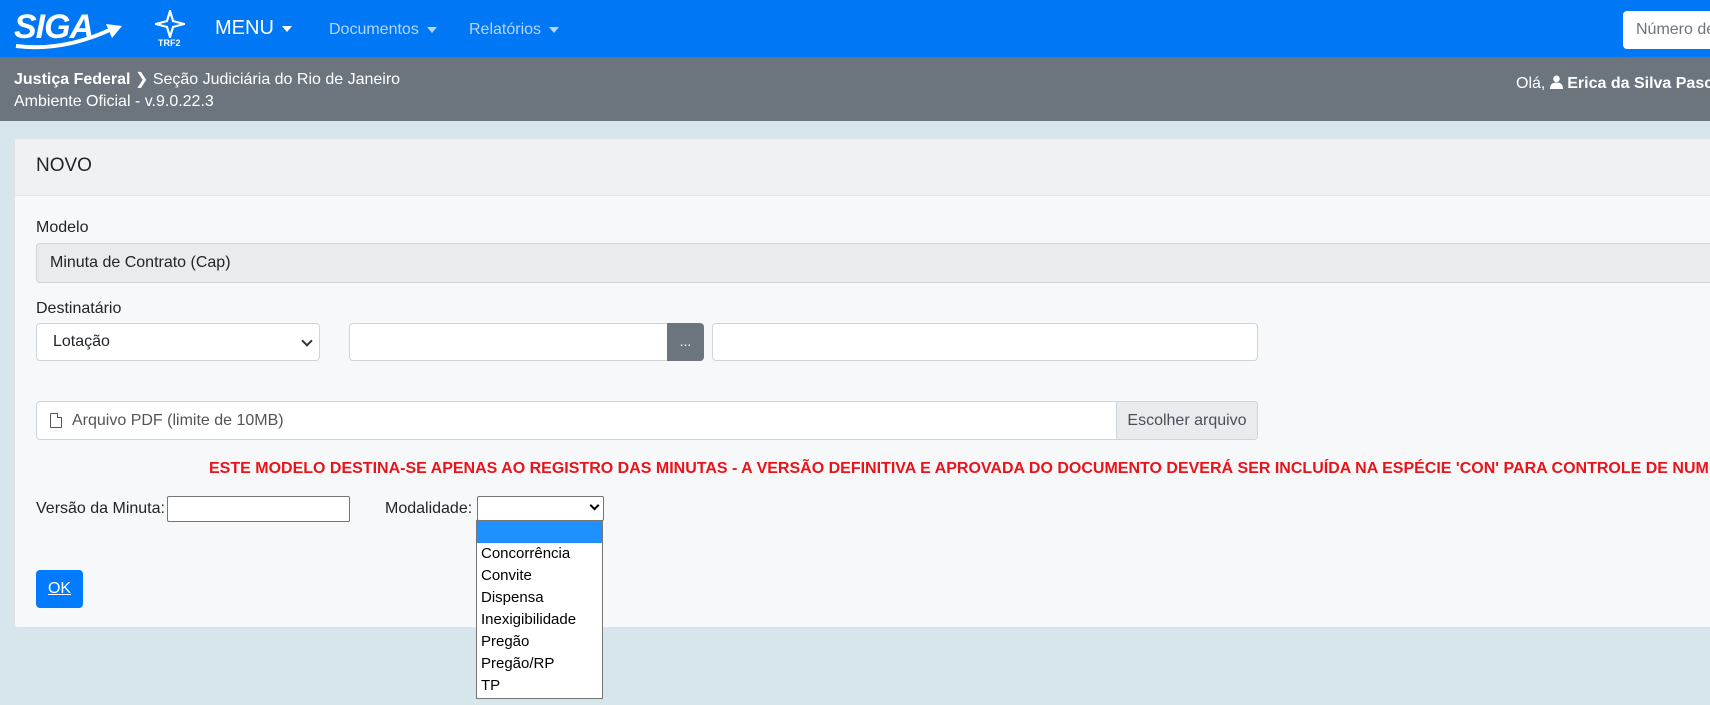  What do you see at coordinates (169, 43) in the screenshot?
I see `trf2-label: TRF2` at bounding box center [169, 43].